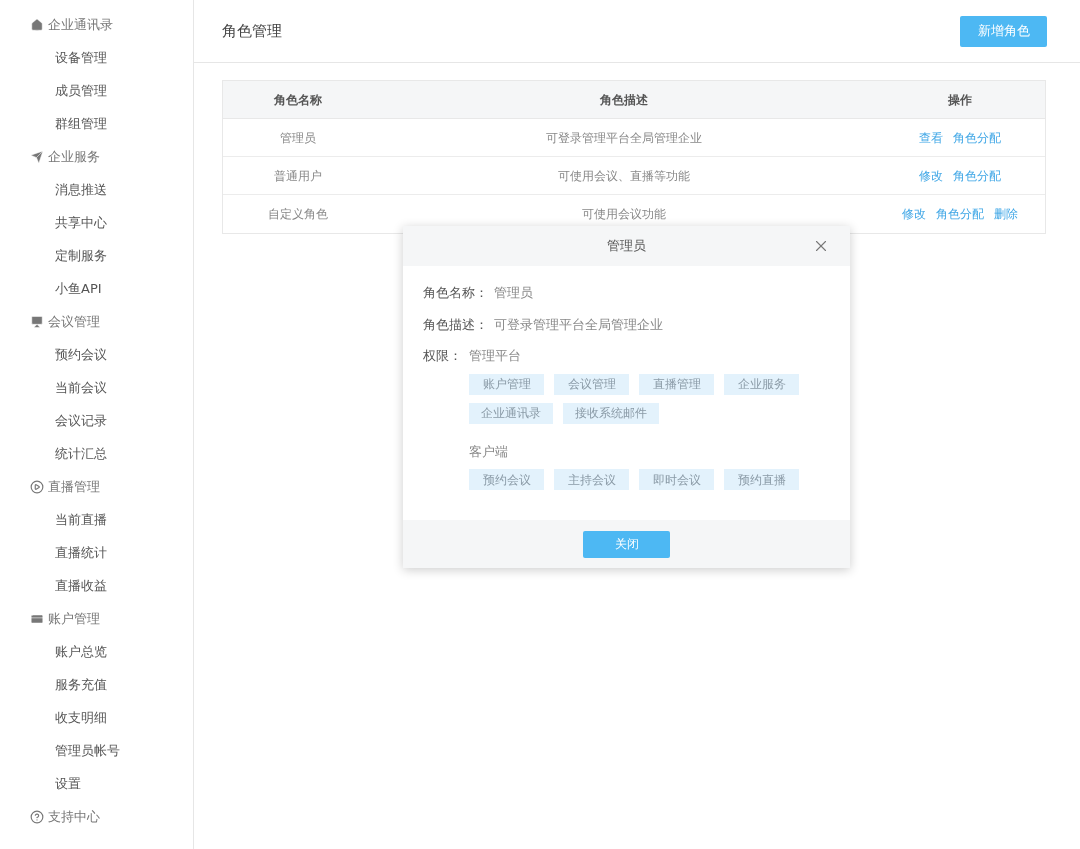 The image size is (1080, 849). Describe the element at coordinates (626, 246) in the screenshot. I see `dialog-title: 管理员` at that location.